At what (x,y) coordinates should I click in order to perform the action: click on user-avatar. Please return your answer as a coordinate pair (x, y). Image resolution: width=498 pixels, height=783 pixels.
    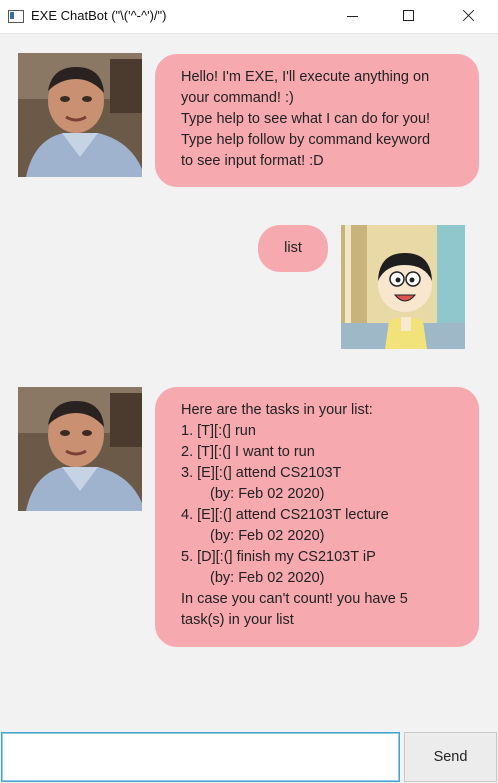
    Looking at the image, I should click on (403, 287).